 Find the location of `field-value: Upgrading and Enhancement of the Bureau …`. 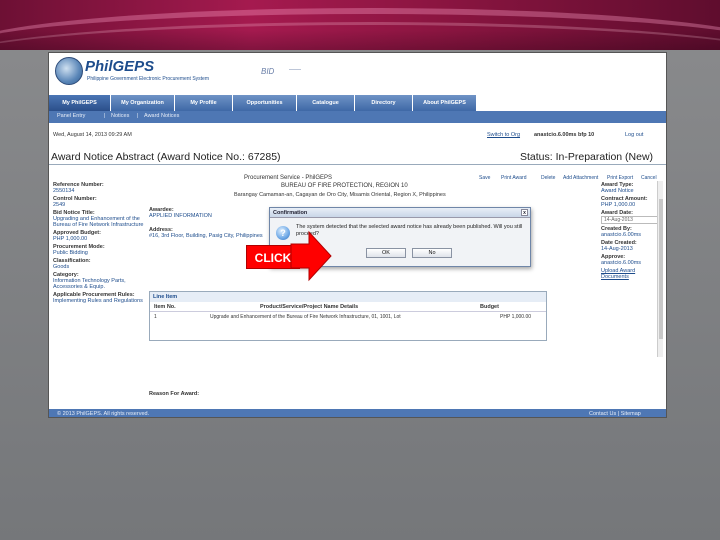

field-value: Upgrading and Enhancement of the Bureau … is located at coordinates (98, 222).